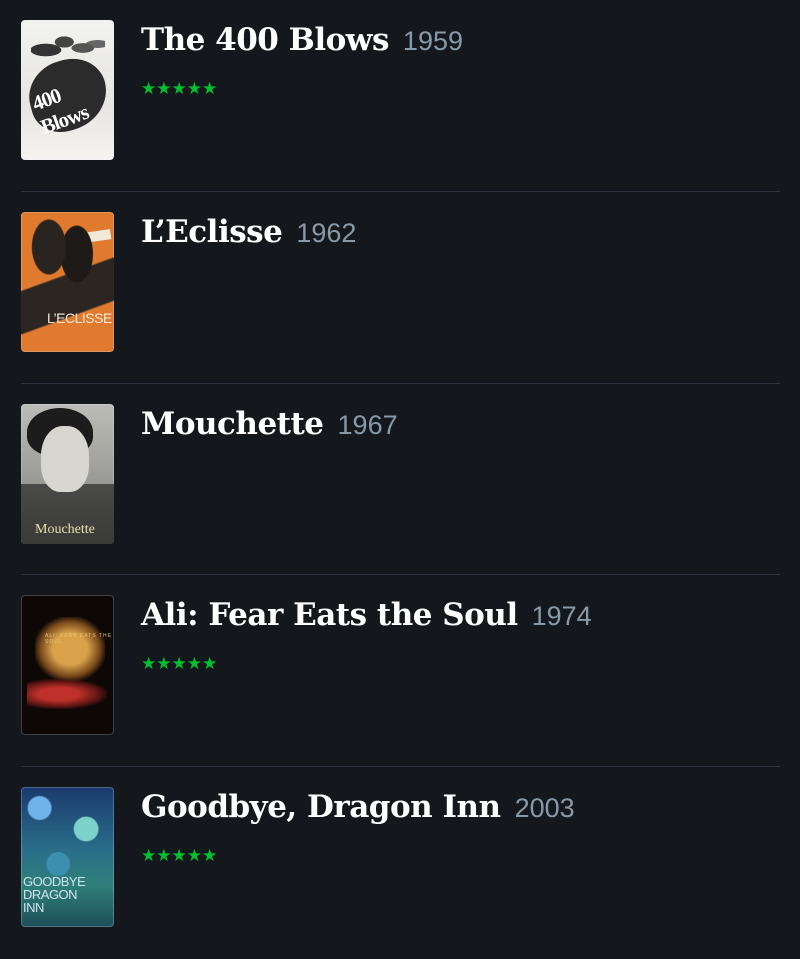 This screenshot has height=959, width=800. I want to click on film-title-line: Mouchette 1967, so click(269, 424).